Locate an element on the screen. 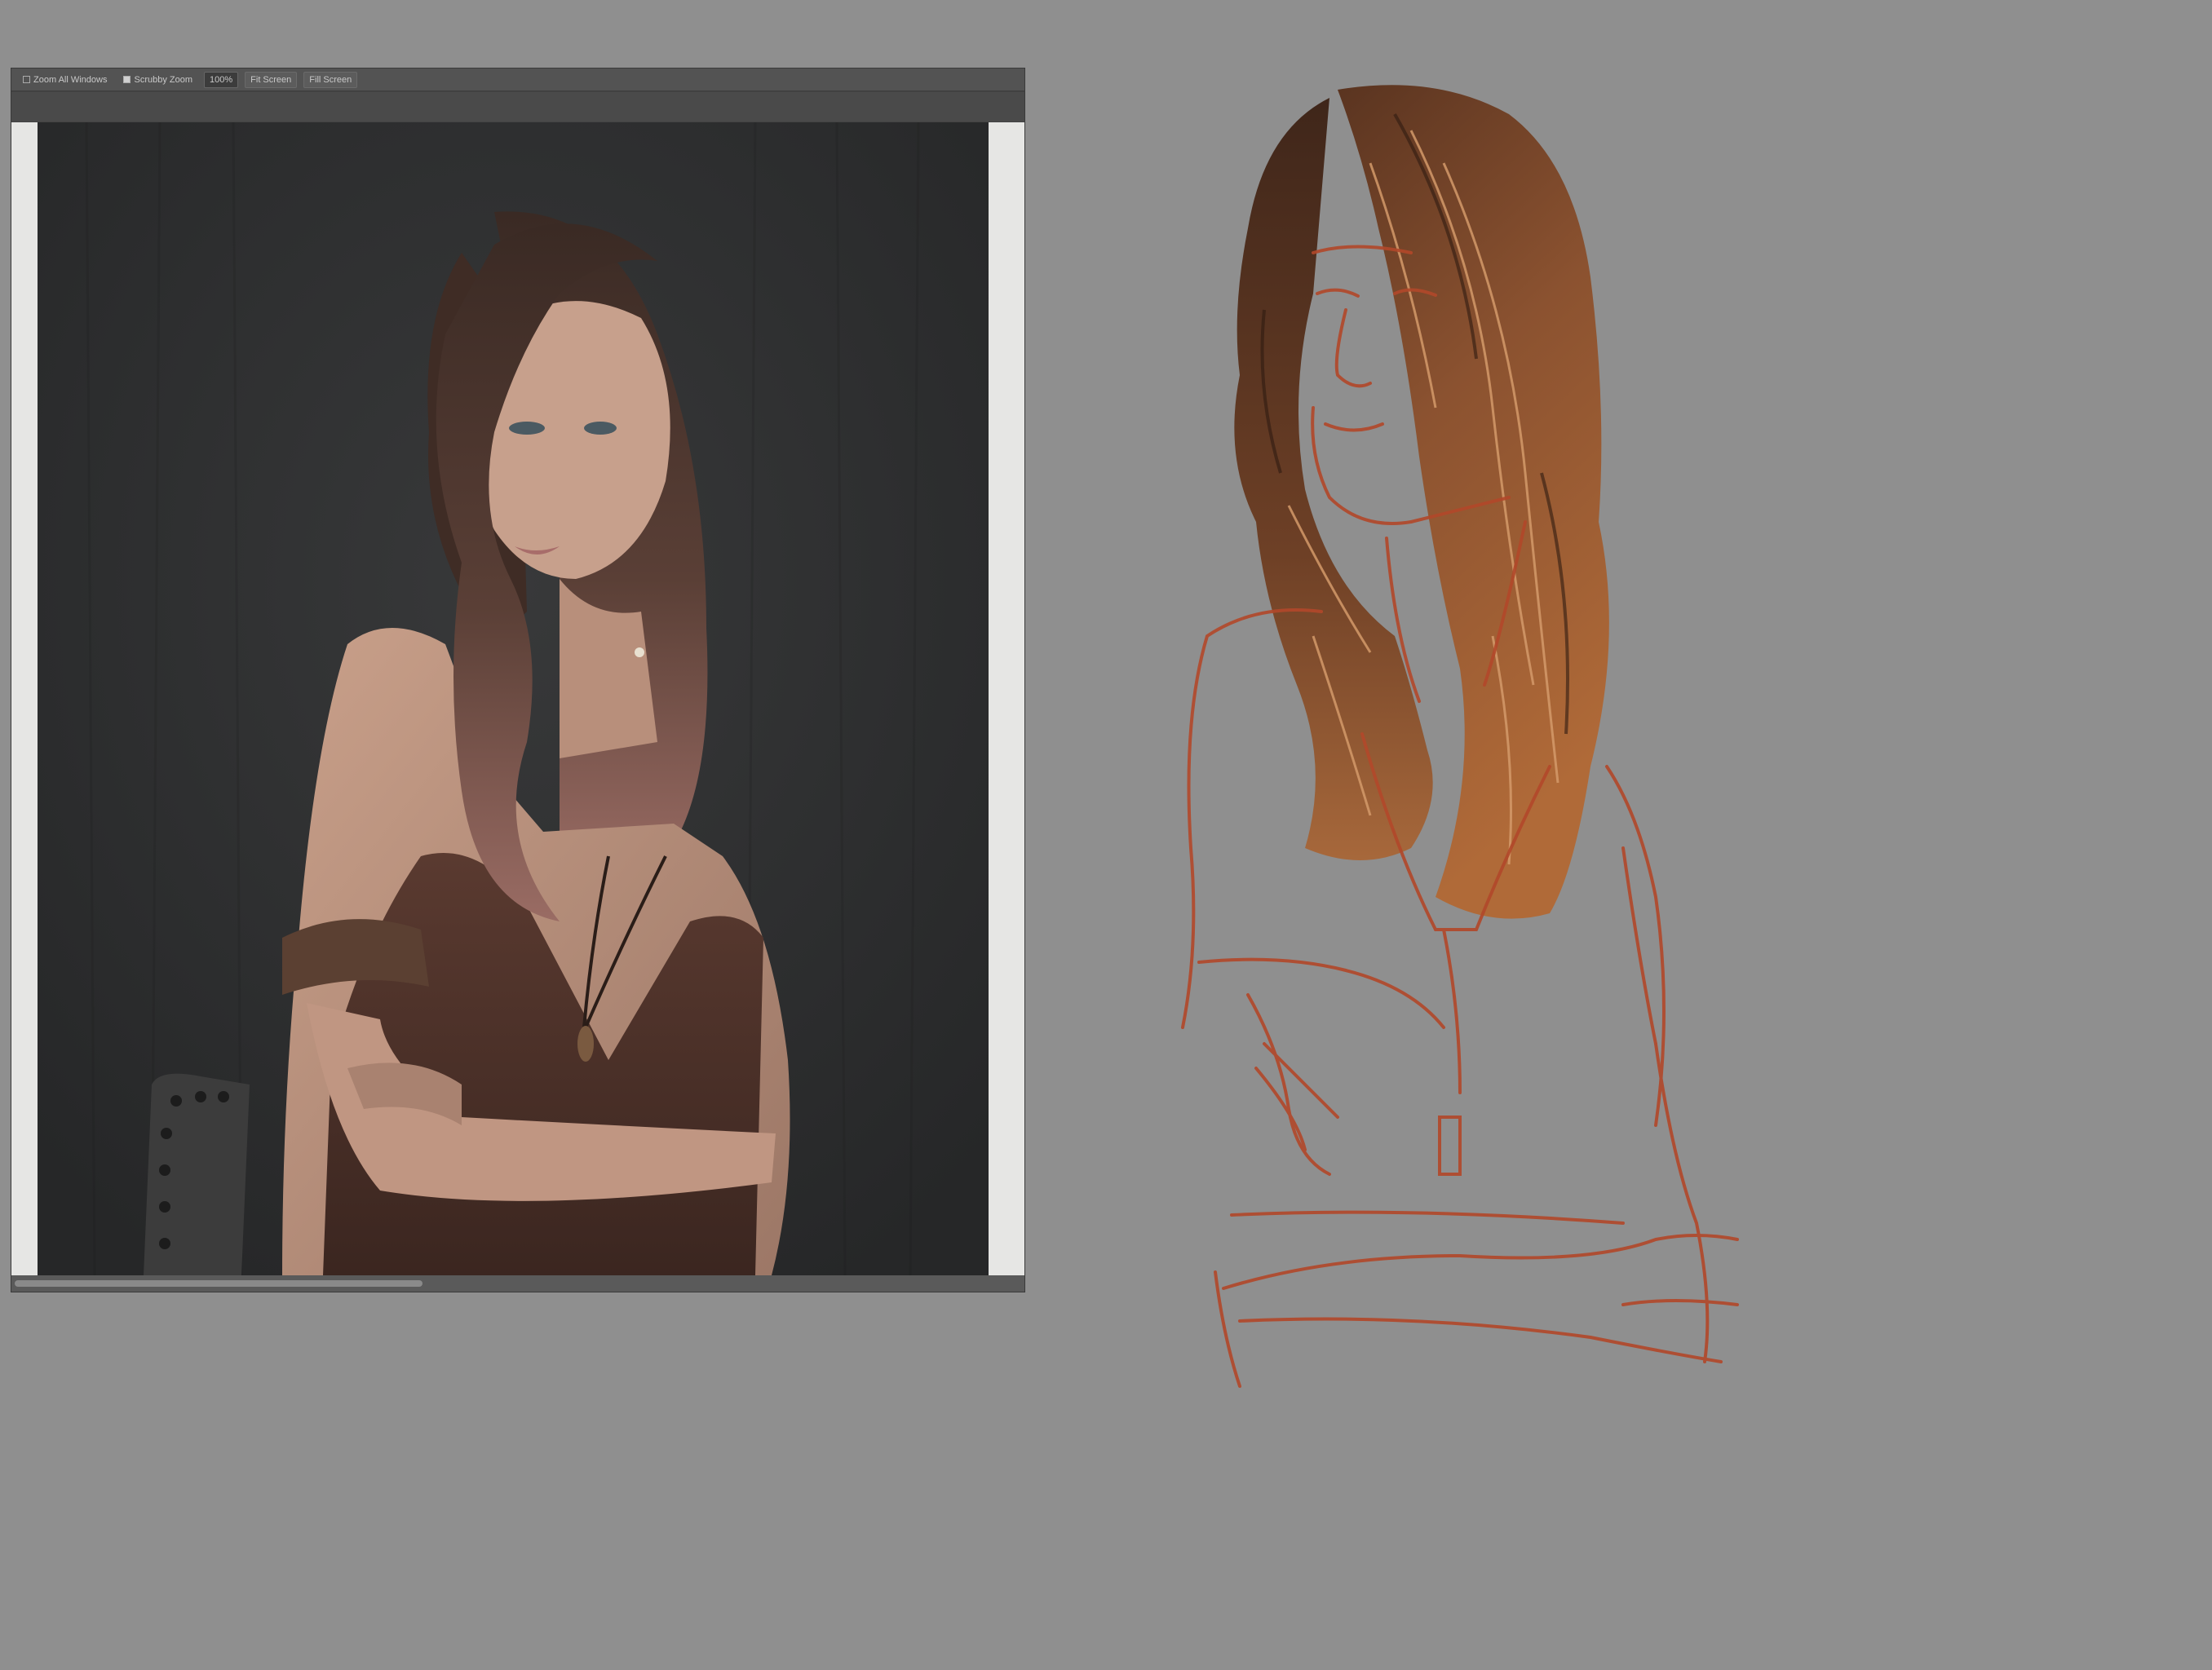 Image resolution: width=2212 pixels, height=1670 pixels. horizontal-scrollbar is located at coordinates (517, 1283).